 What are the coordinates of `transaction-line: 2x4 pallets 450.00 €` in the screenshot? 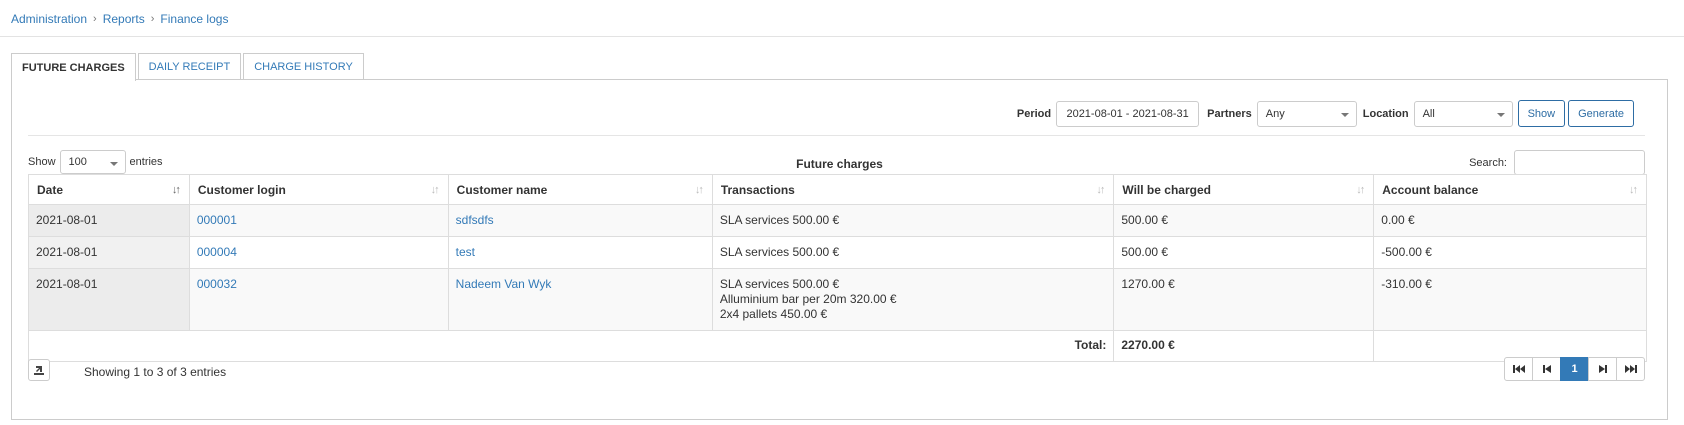 It's located at (773, 314).